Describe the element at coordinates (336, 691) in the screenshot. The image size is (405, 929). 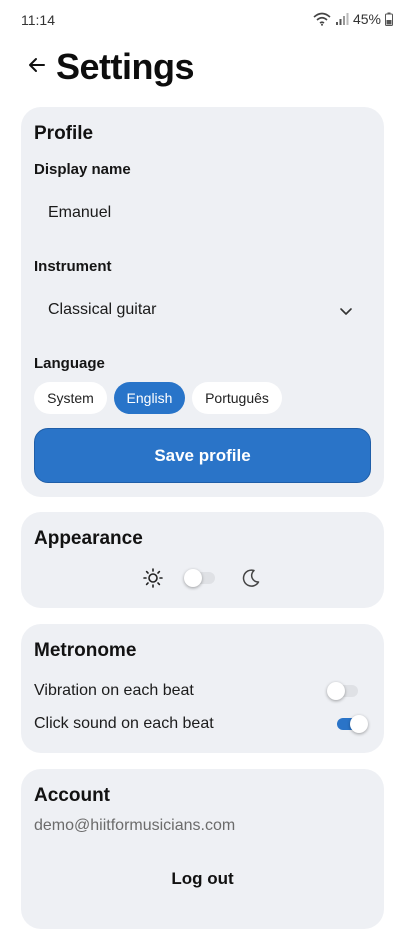
I see `vibration-toggle-knob` at that location.